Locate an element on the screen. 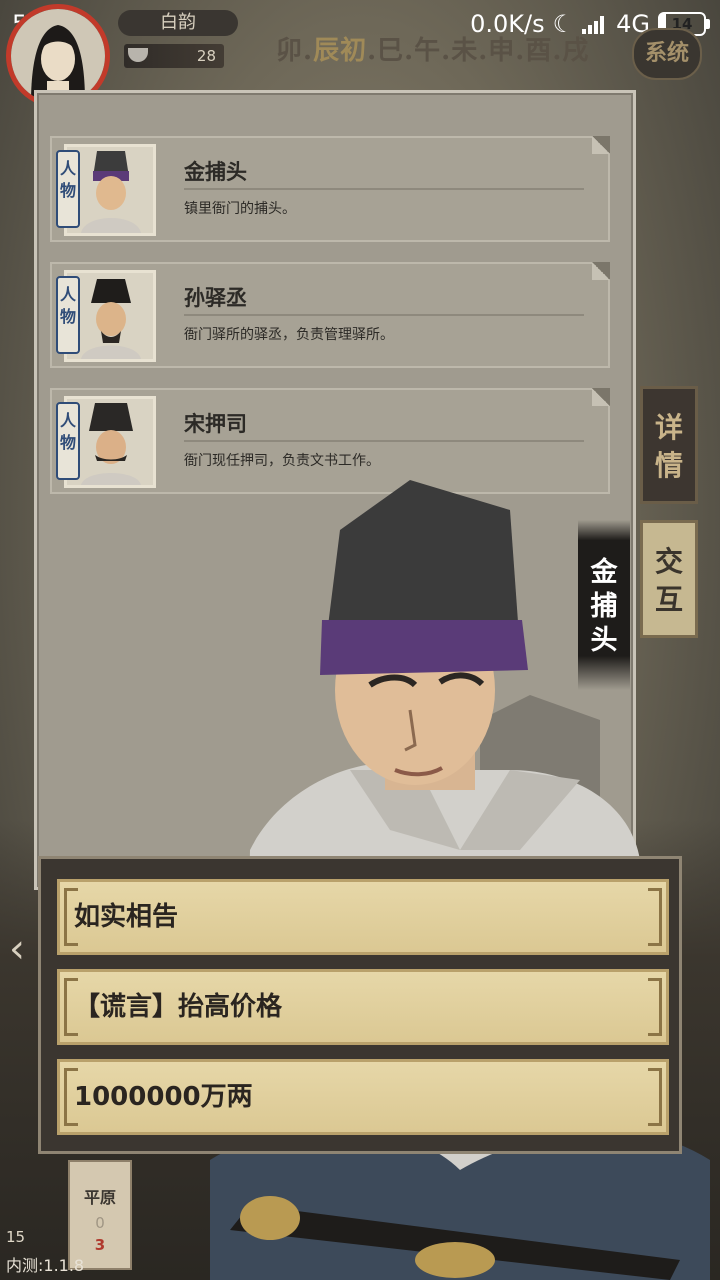 This screenshot has height=1280, width=720. speaker-name-label: 金捕头 is located at coordinates (604, 605).